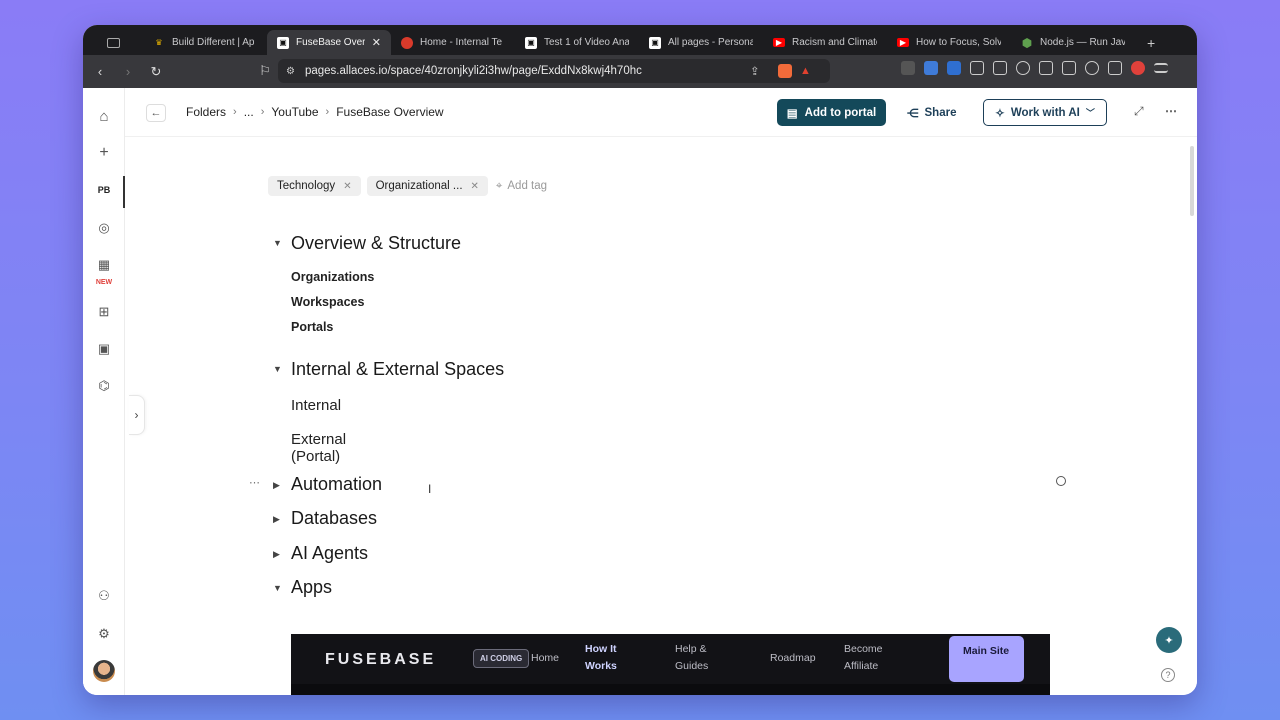 Image resolution: width=1280 pixels, height=720 pixels. What do you see at coordinates (1023, 68) in the screenshot?
I see `music-icon` at bounding box center [1023, 68].